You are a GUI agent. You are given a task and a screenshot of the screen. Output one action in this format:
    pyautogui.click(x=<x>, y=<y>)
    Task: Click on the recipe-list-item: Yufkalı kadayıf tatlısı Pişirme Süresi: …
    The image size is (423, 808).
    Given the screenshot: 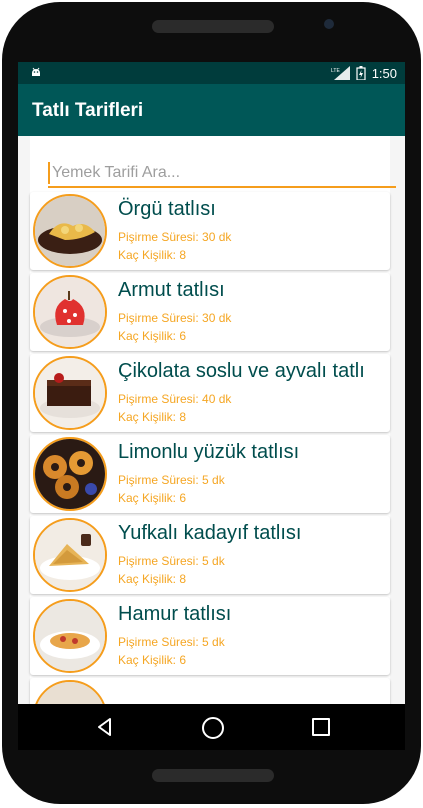 What is the action you would take?
    pyautogui.click(x=210, y=555)
    